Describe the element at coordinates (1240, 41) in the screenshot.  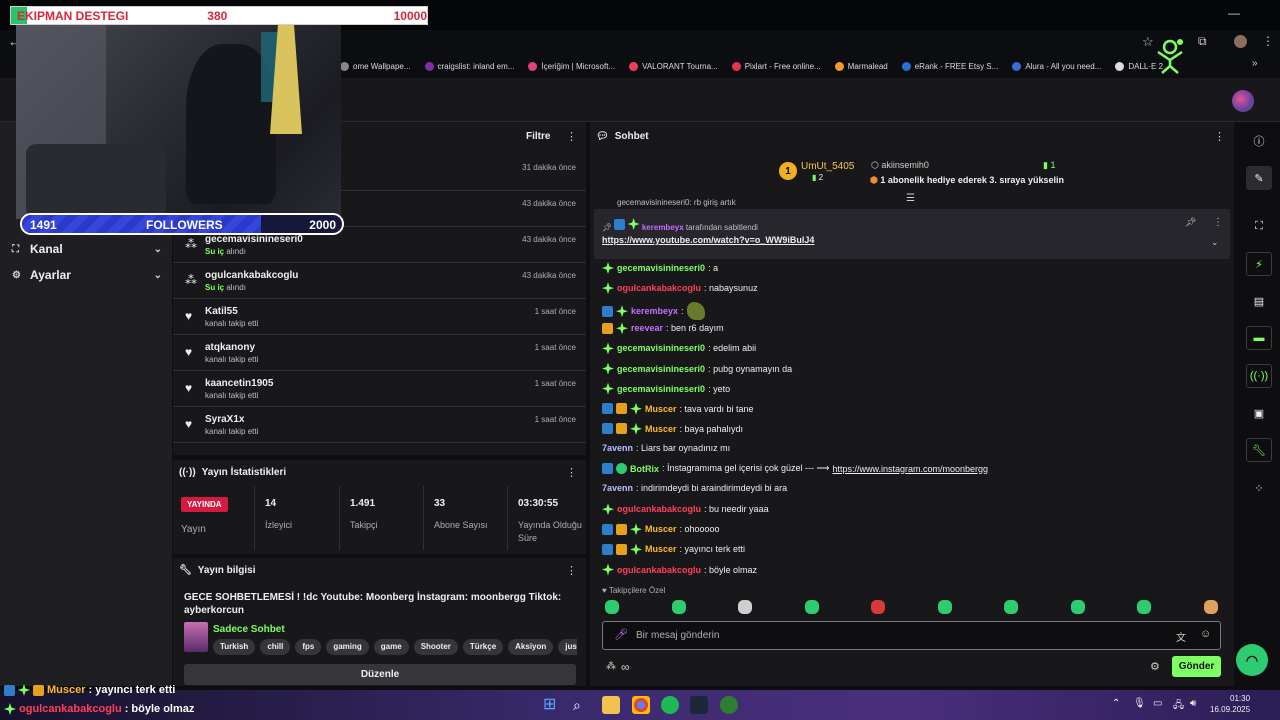
I see `browser-profile-avatar` at that location.